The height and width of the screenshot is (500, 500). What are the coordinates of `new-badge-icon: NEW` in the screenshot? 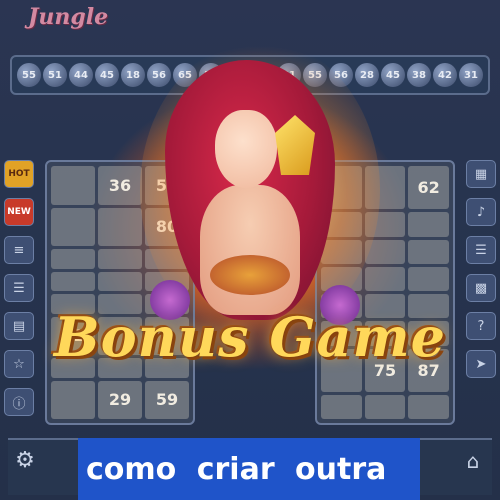 It's located at (19, 212).